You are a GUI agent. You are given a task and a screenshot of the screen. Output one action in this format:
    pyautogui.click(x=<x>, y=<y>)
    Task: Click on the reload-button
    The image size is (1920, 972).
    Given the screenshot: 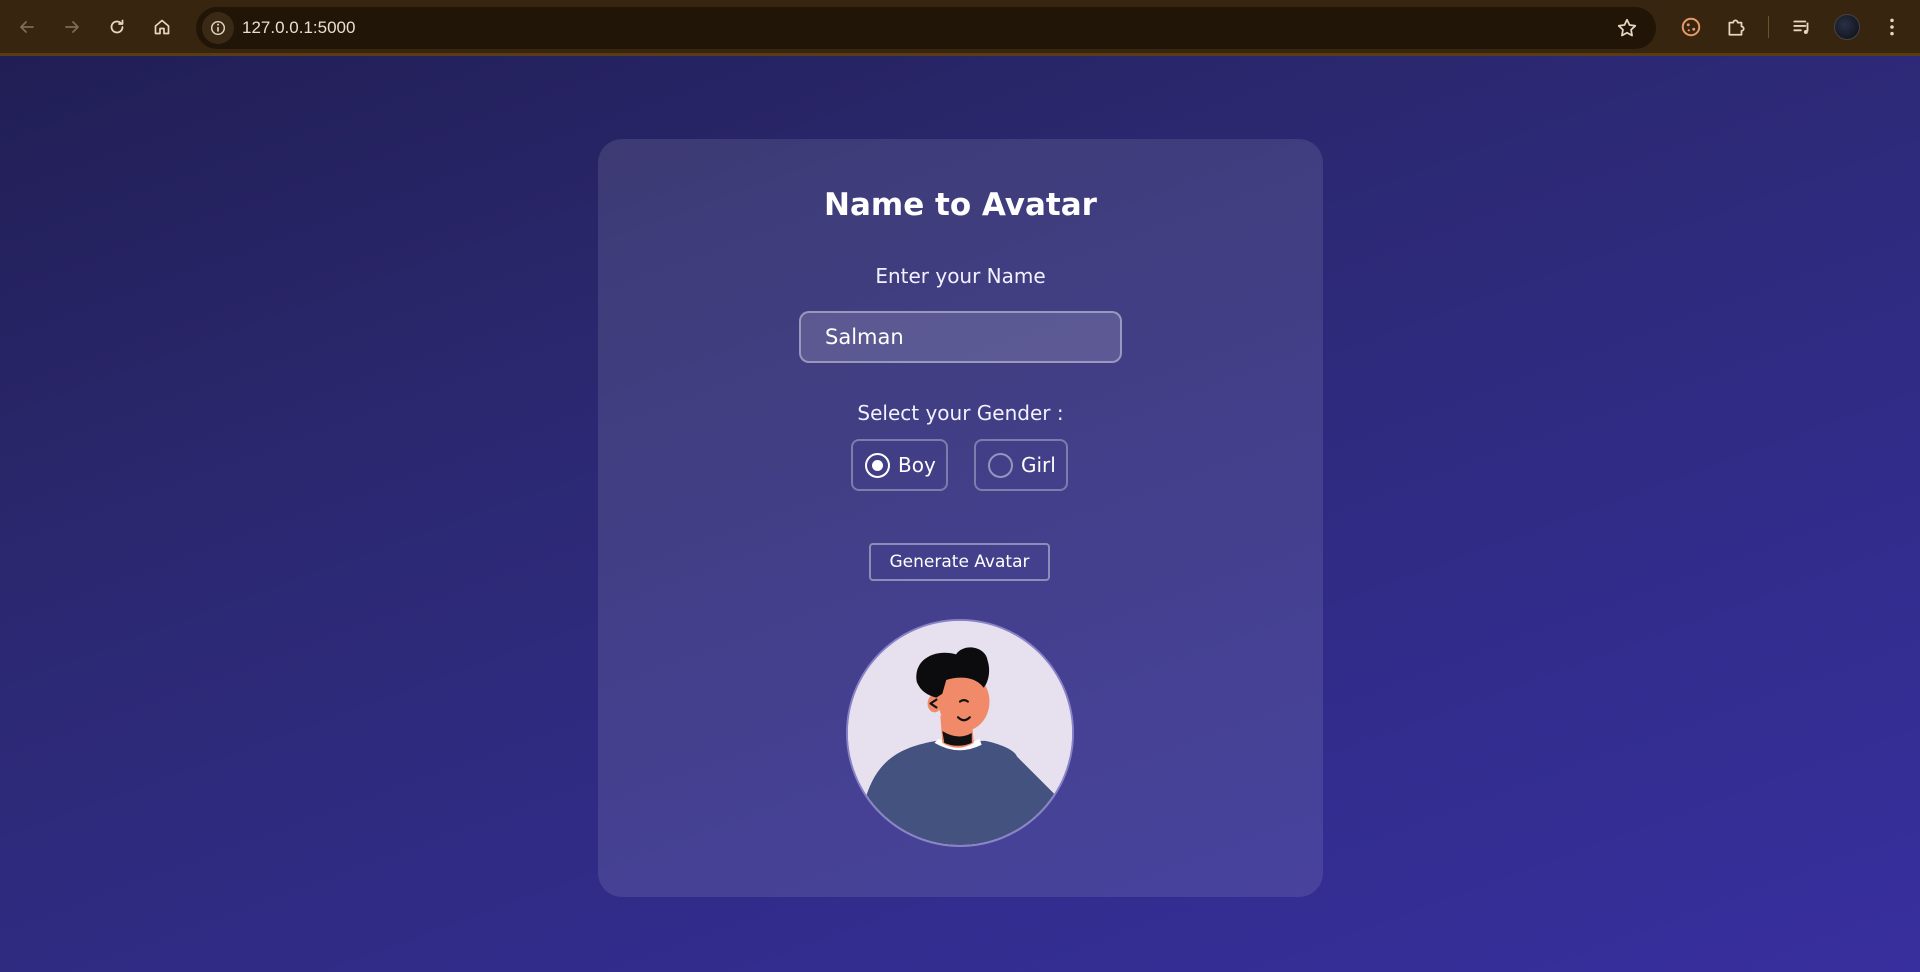 What is the action you would take?
    pyautogui.click(x=117, y=27)
    